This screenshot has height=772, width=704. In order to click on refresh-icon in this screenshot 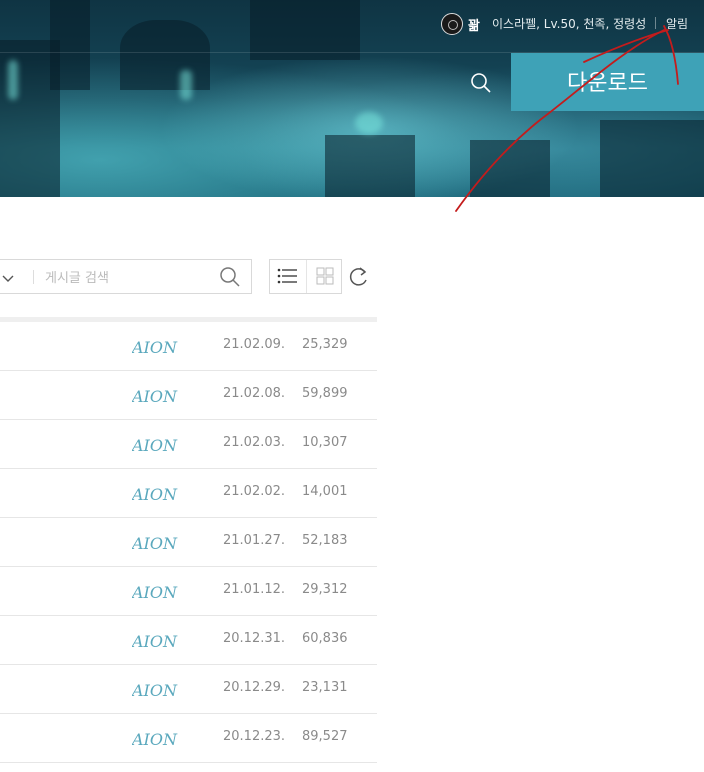, I will do `click(359, 276)`.